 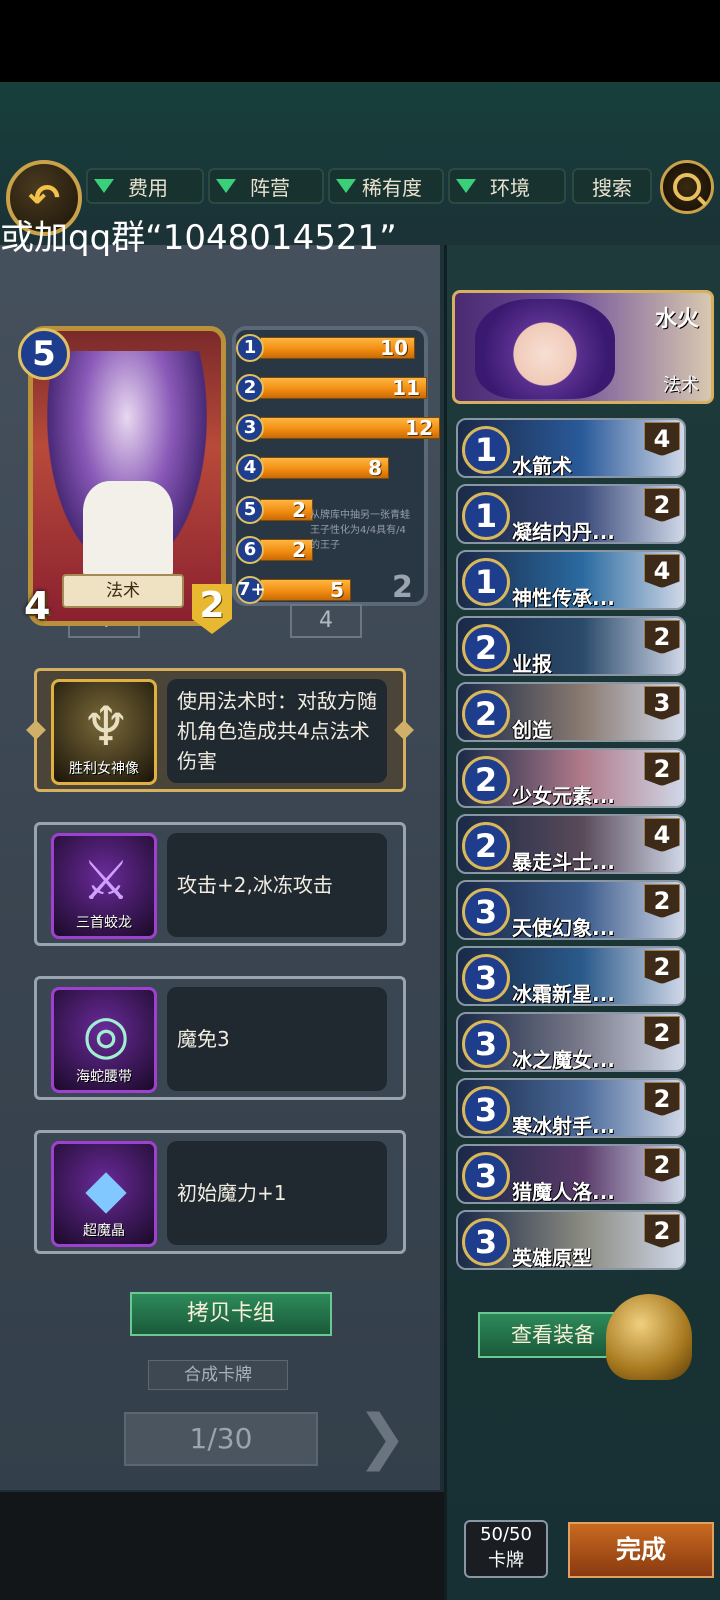 I want to click on hero-health: 2, so click(x=212, y=605).